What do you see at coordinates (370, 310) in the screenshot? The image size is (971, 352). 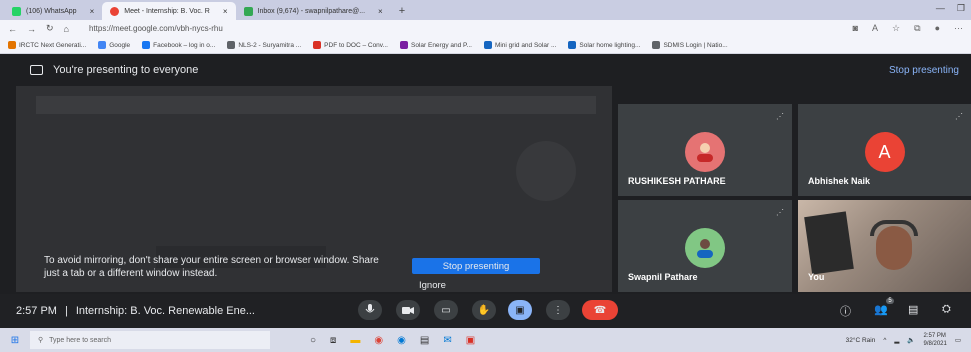 I see `microphone-button` at bounding box center [370, 310].